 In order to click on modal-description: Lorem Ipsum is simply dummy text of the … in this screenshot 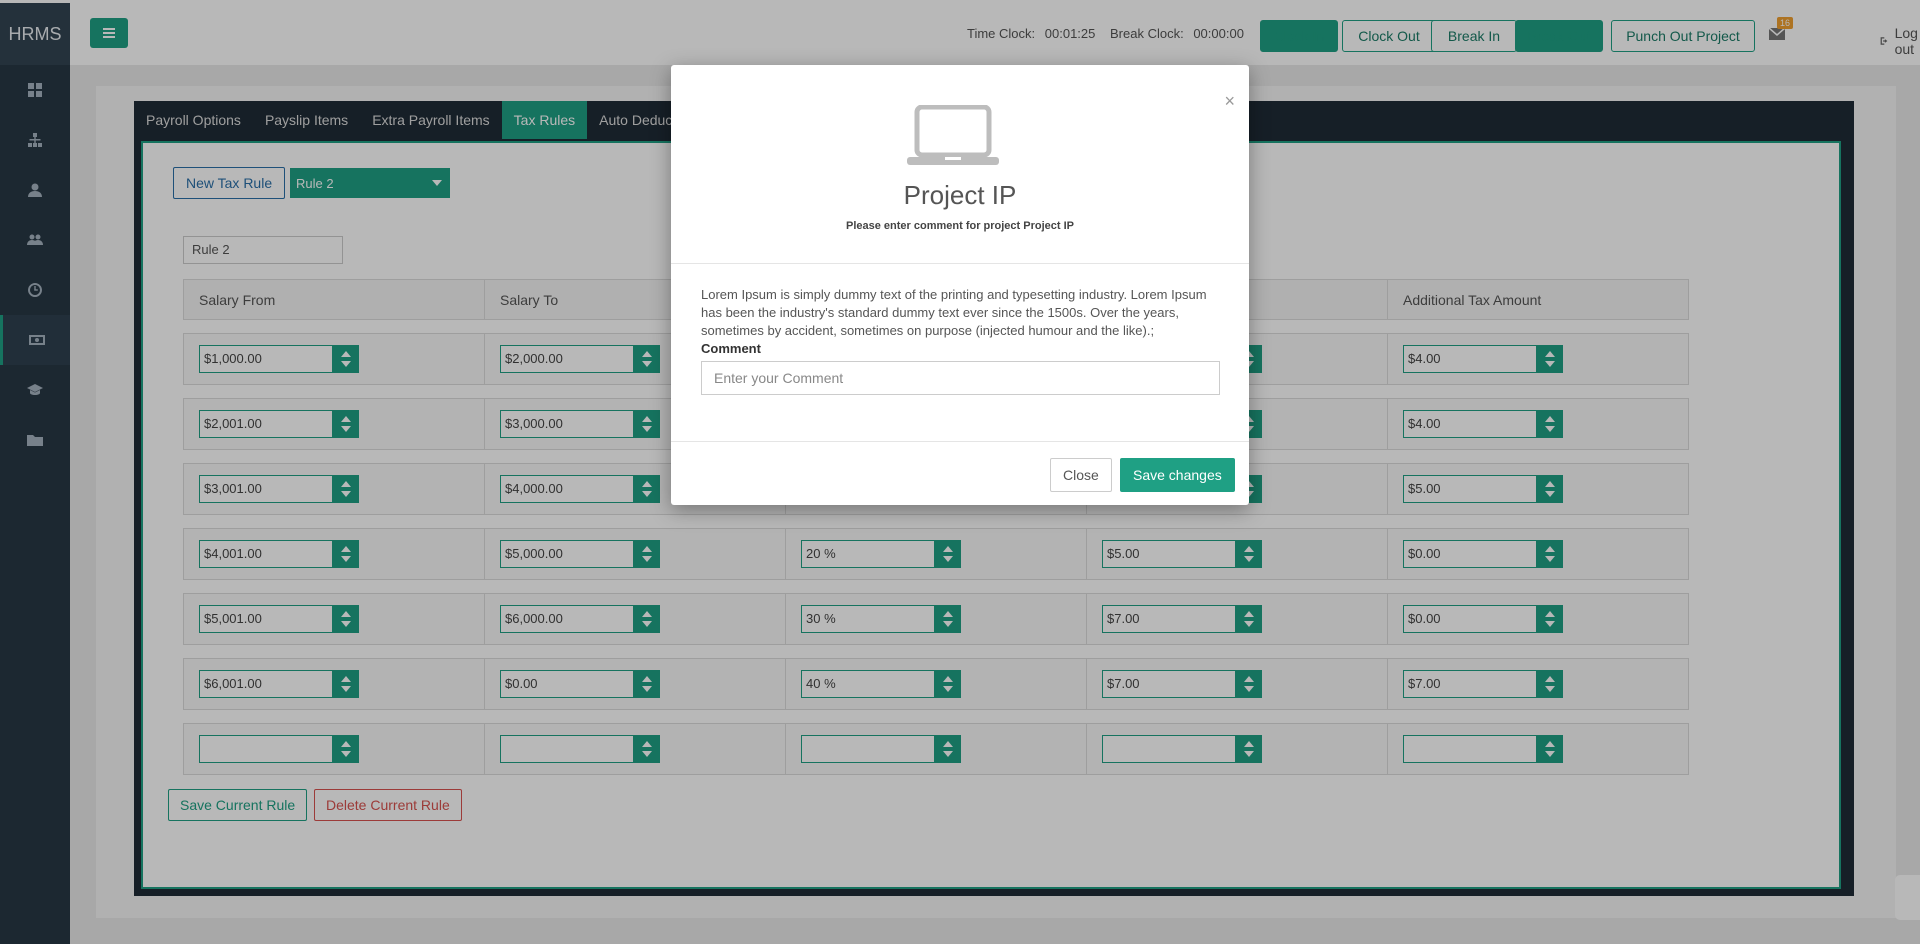, I will do `click(954, 312)`.